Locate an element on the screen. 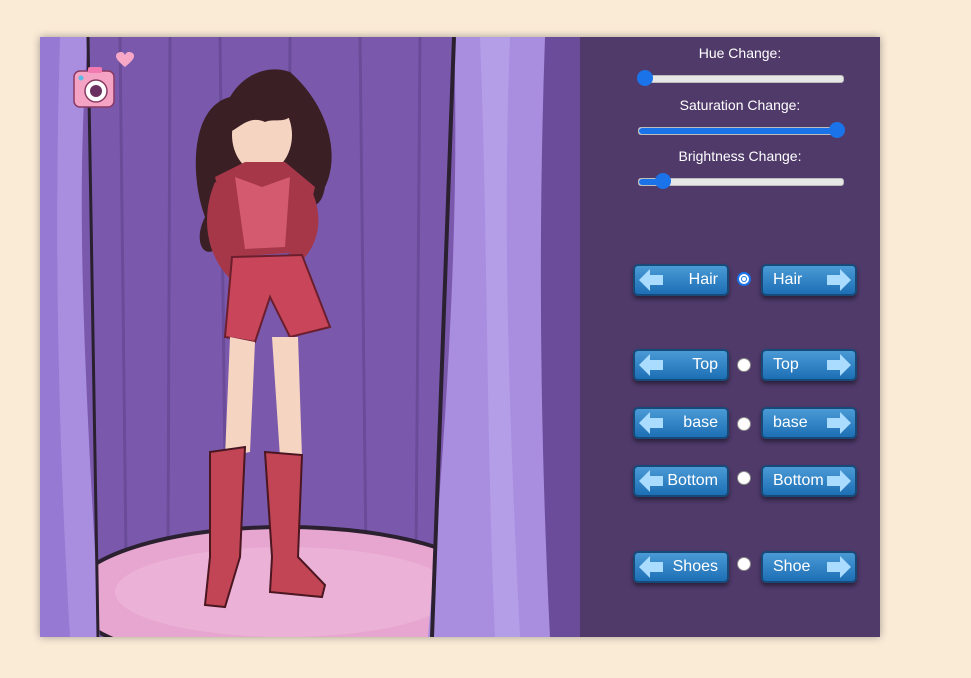 This screenshot has height=678, width=971. top-next-label: Top is located at coordinates (786, 364).